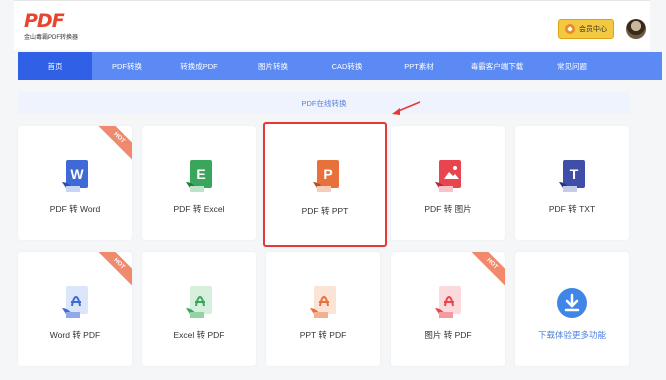  Describe the element at coordinates (199, 335) in the screenshot. I see `card-label: Excel 转 PDF` at that location.